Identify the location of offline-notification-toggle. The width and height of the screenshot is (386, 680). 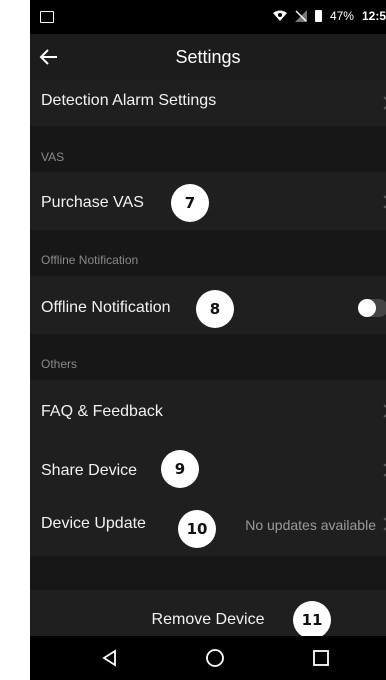
(372, 308).